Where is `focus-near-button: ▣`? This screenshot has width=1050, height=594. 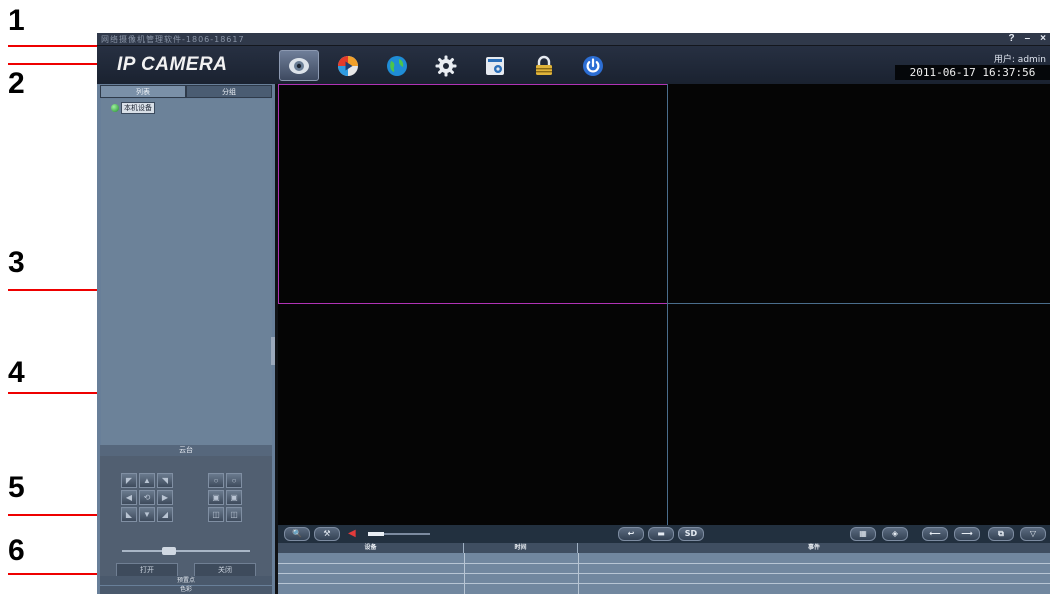
focus-near-button: ▣ is located at coordinates (216, 497).